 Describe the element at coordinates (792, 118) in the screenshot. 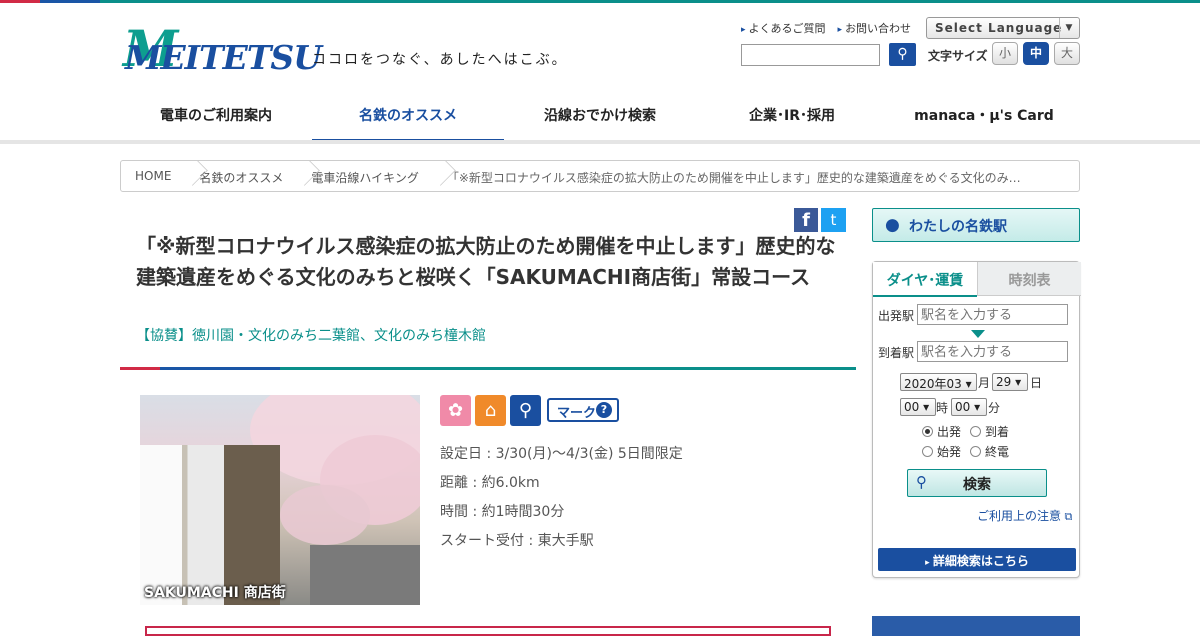

I see `nav-corporate: 企業･IR･採用` at that location.